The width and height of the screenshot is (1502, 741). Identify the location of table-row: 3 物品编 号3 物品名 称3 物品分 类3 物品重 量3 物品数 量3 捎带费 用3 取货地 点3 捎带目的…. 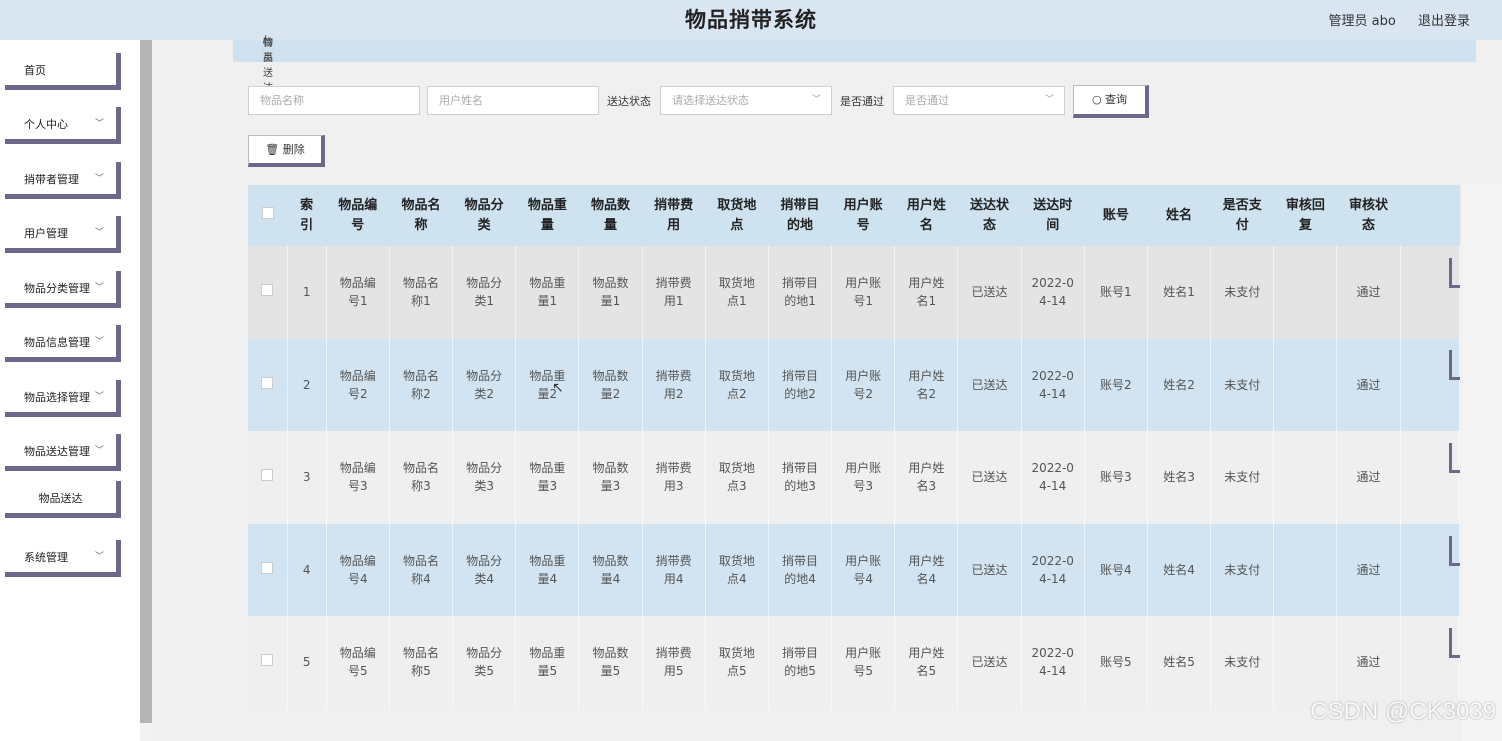
(854, 477).